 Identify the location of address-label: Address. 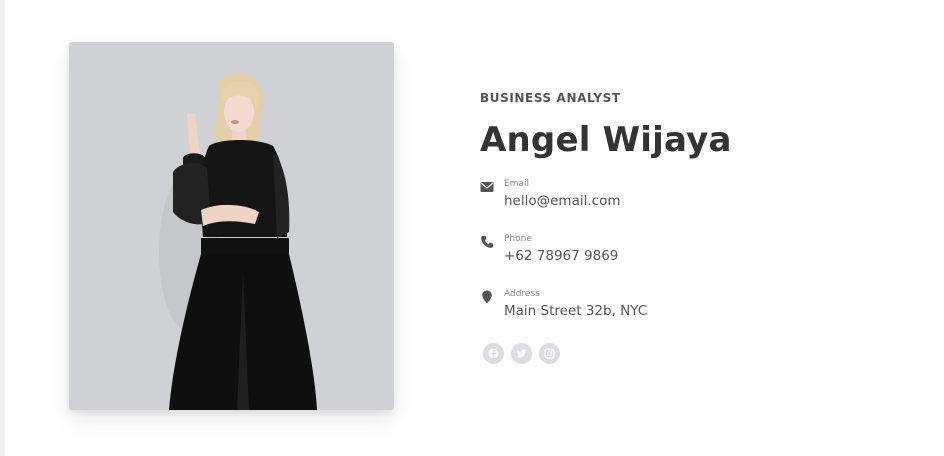
(522, 294).